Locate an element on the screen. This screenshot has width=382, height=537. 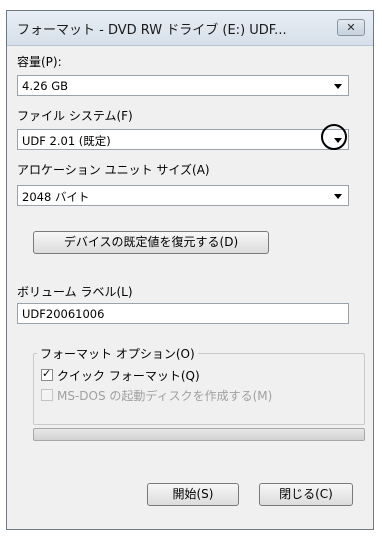
capacity-dropdown: 4.26 GB is located at coordinates (183, 85).